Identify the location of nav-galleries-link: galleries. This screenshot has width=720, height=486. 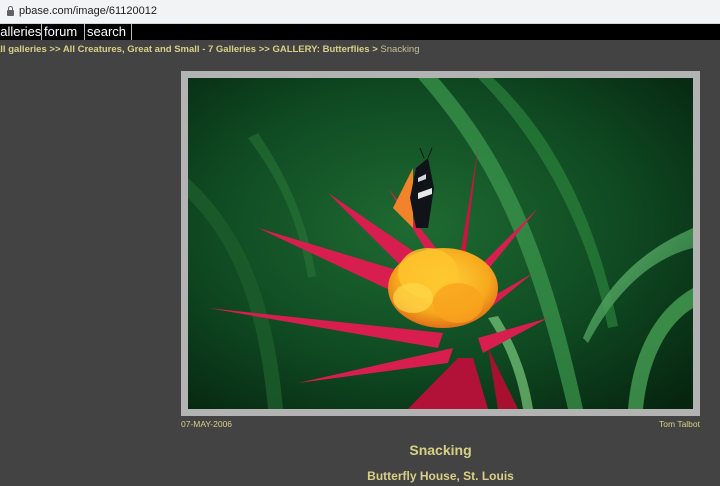
(21, 32).